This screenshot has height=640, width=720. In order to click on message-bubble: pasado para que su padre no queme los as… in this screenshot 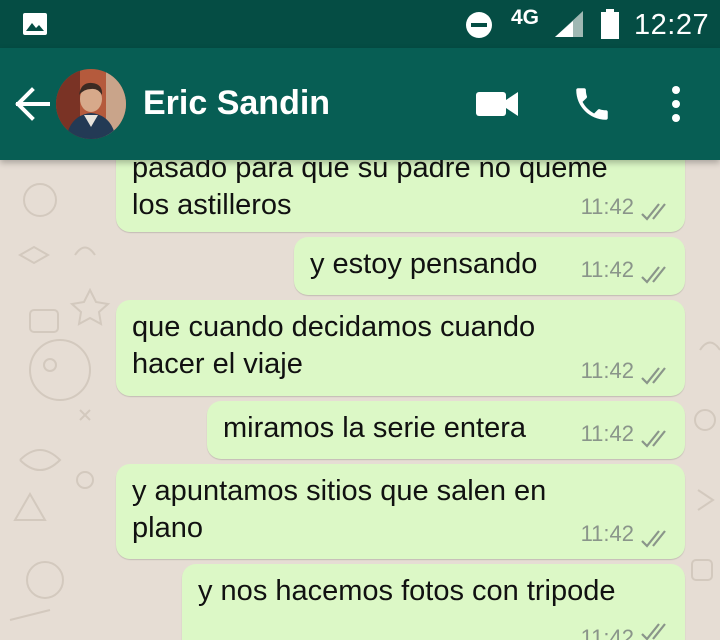, I will do `click(400, 196)`.